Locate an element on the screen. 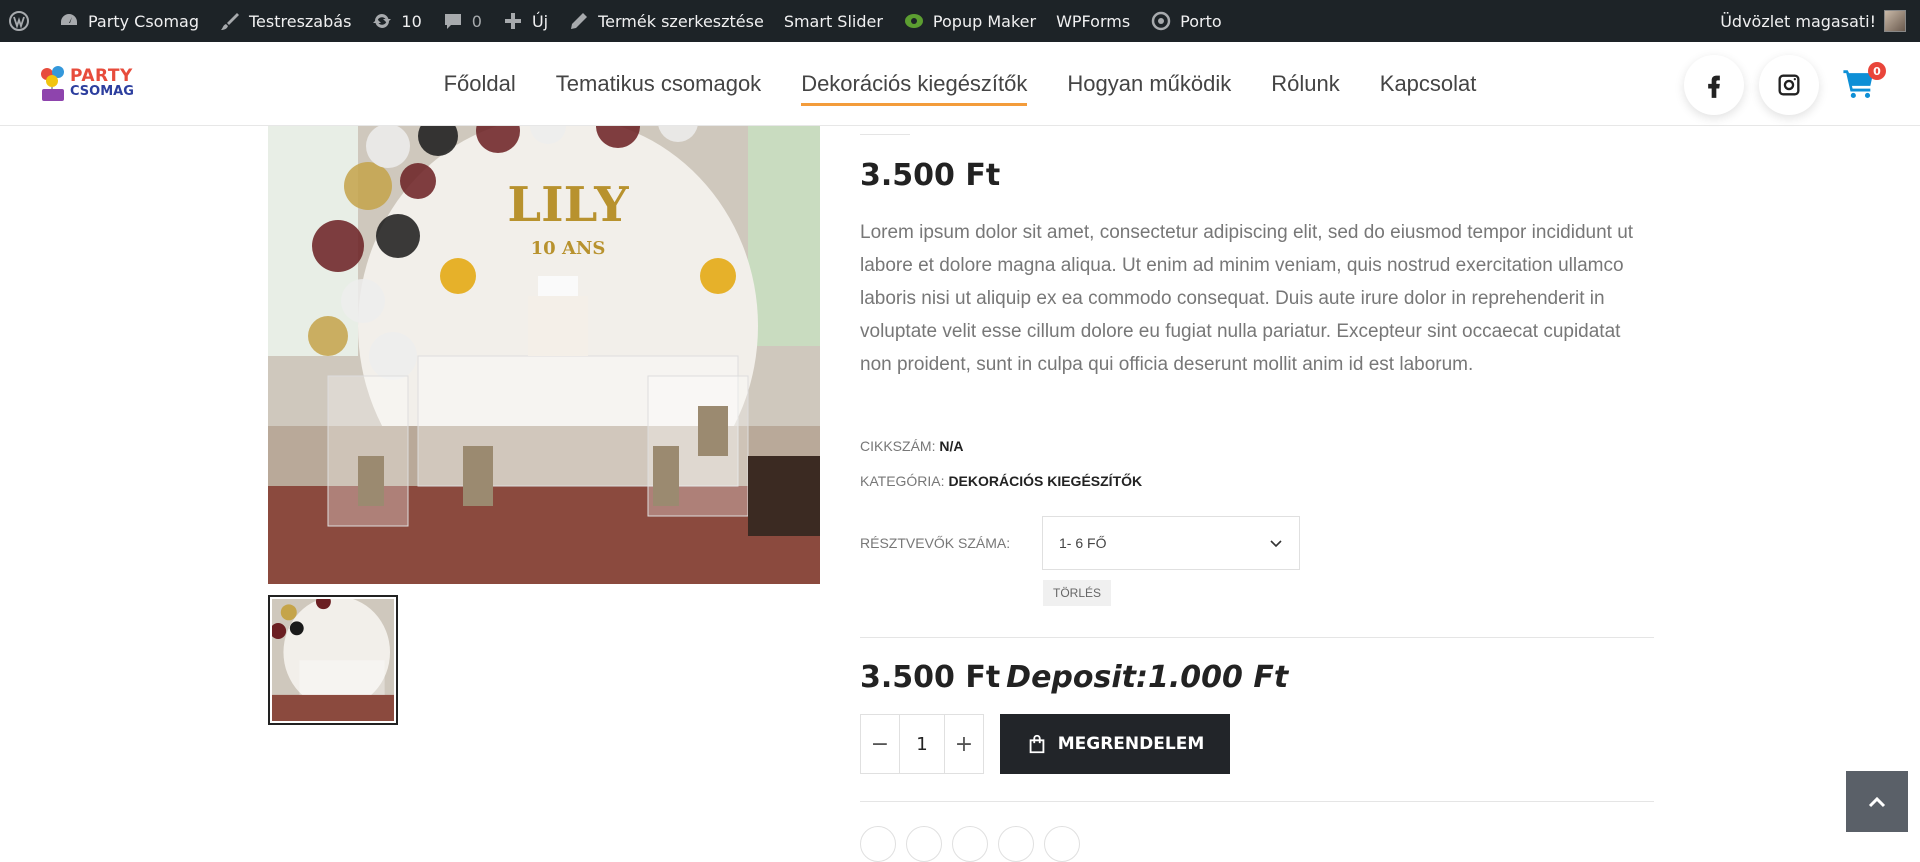 This screenshot has width=1920, height=862. reset-variations-button: TÖRLÉS is located at coordinates (1077, 593).